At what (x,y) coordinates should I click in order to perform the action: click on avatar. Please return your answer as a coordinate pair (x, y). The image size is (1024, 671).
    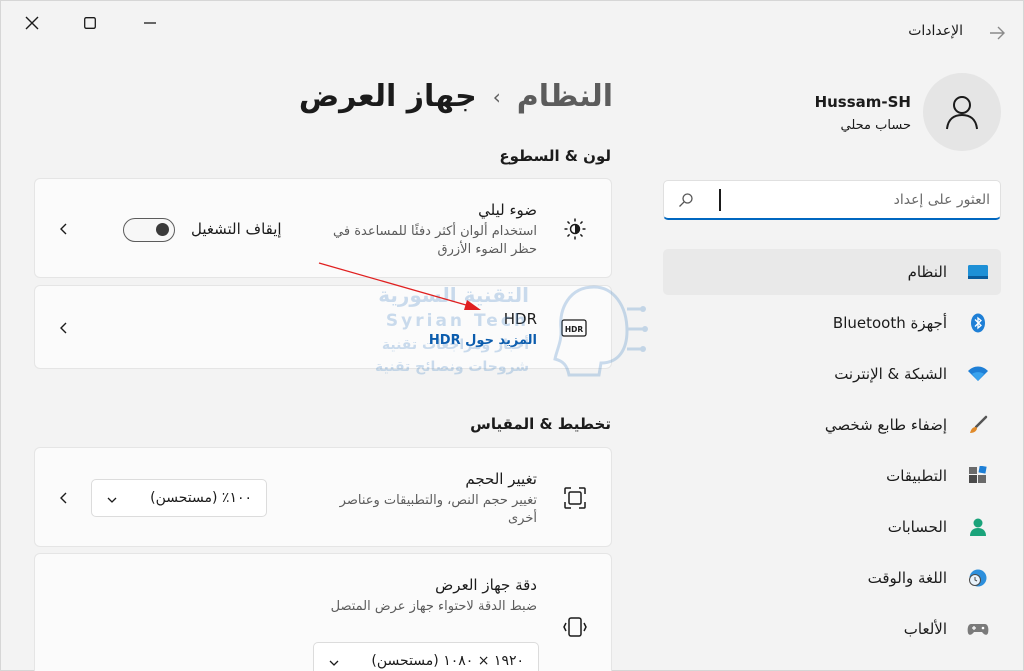
    Looking at the image, I should click on (962, 112).